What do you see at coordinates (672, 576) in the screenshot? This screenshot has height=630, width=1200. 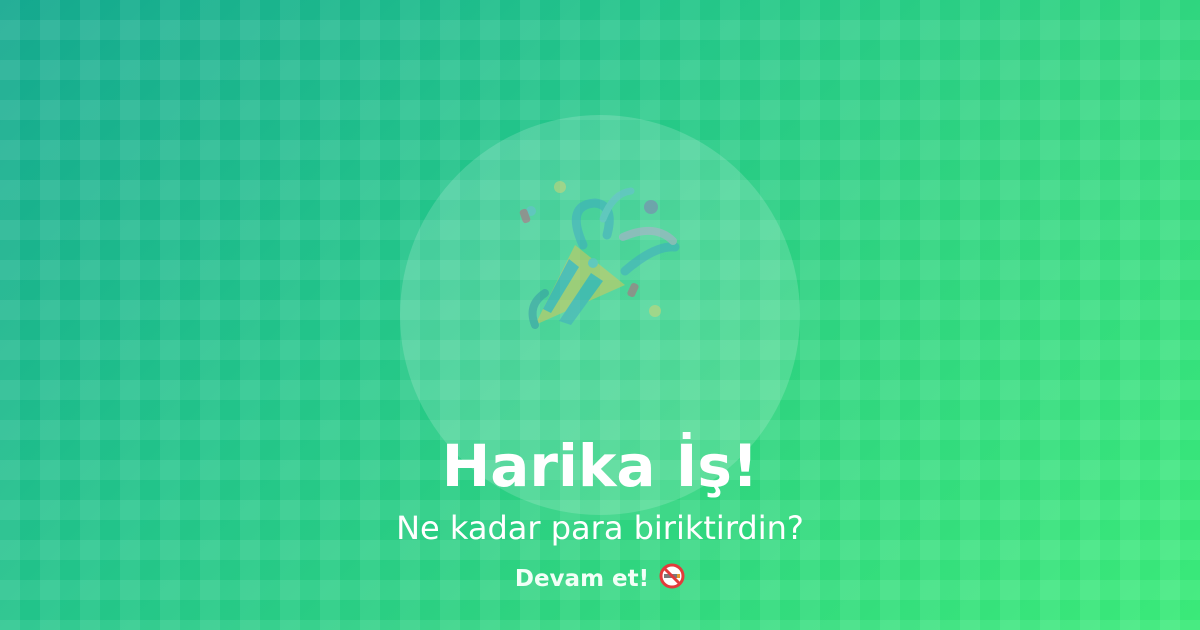 I see `no-smoking-icon` at bounding box center [672, 576].